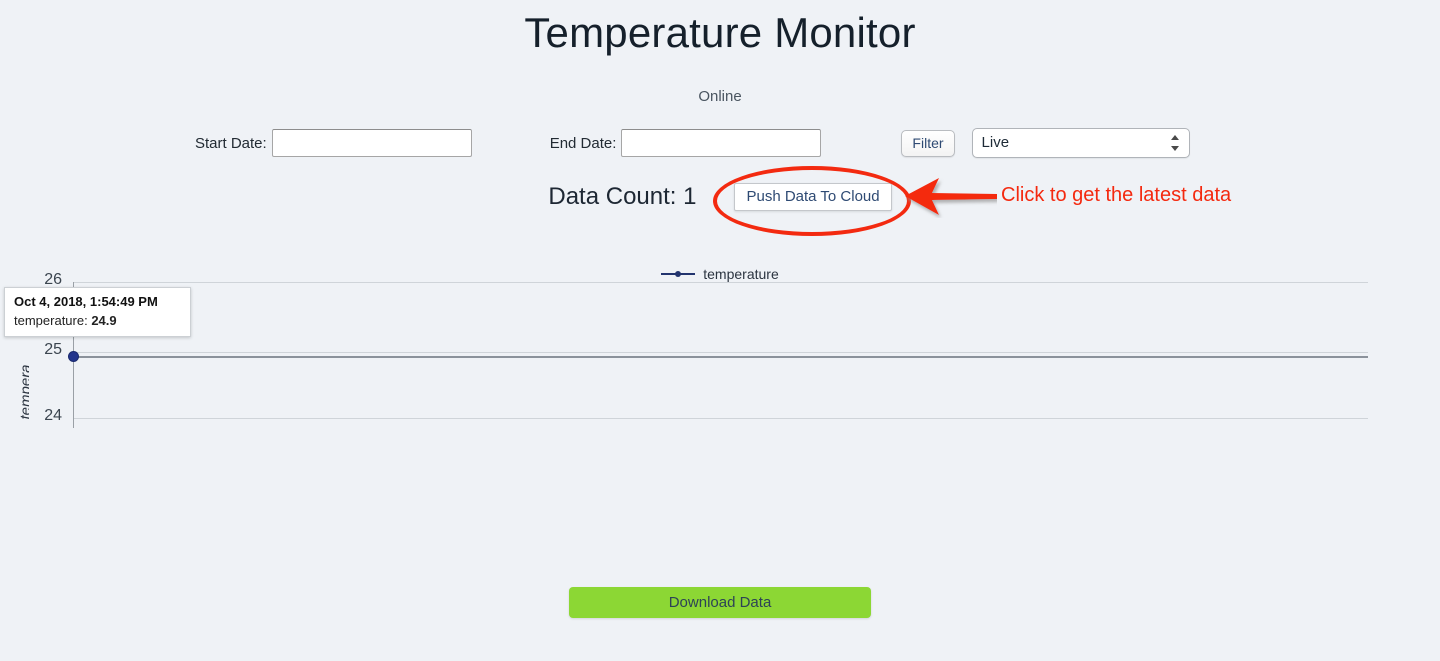 This screenshot has height=661, width=1440. What do you see at coordinates (720, 602) in the screenshot?
I see `download-data-button: Download Data` at bounding box center [720, 602].